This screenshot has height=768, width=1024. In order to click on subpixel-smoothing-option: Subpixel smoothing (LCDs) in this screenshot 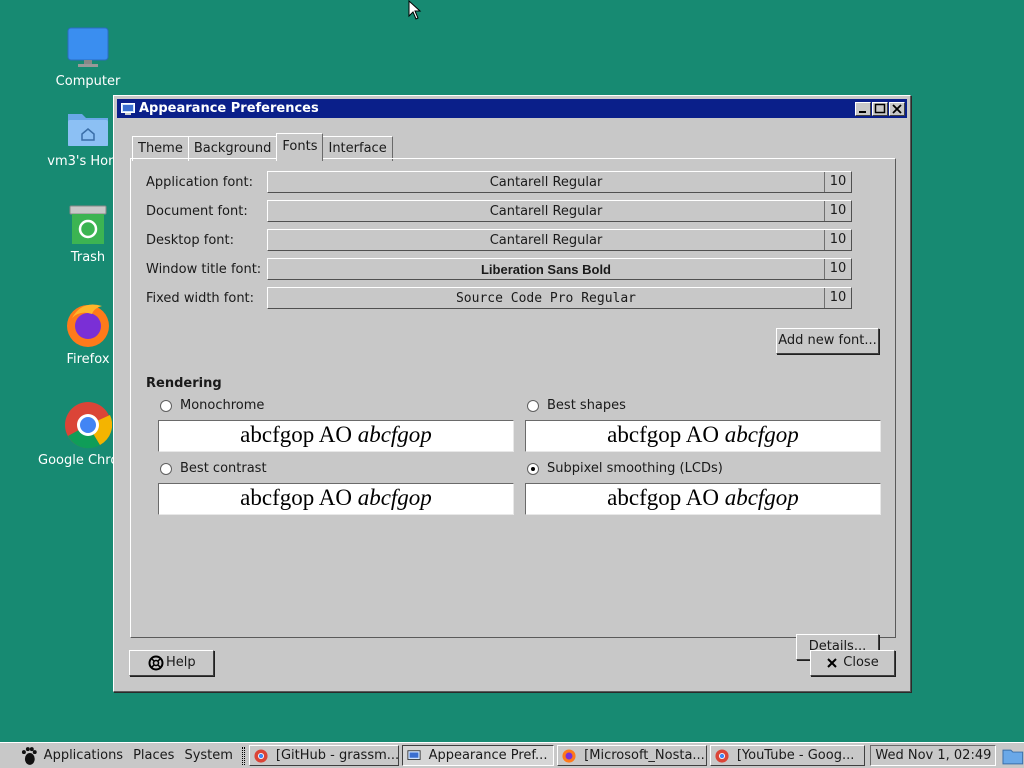, I will do `click(625, 468)`.